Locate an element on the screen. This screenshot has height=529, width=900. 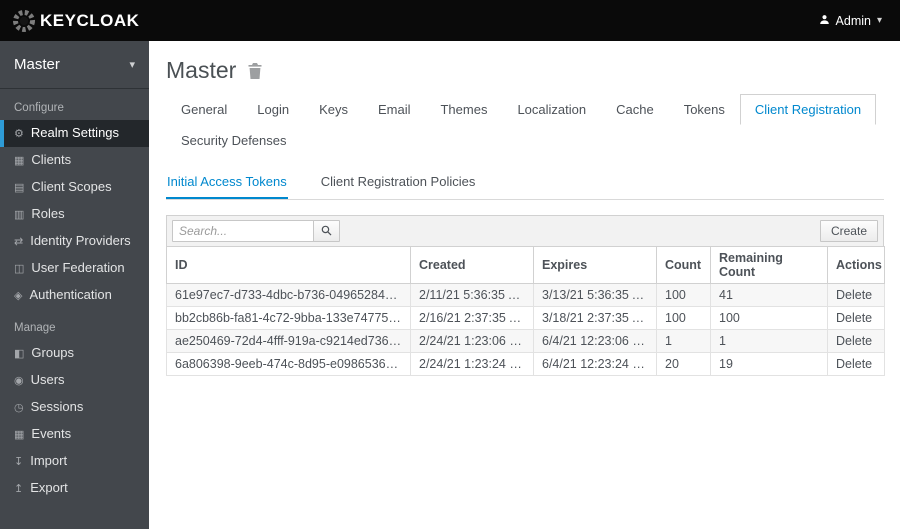
sidebar-item-label: Roles is located at coordinates (48, 213).